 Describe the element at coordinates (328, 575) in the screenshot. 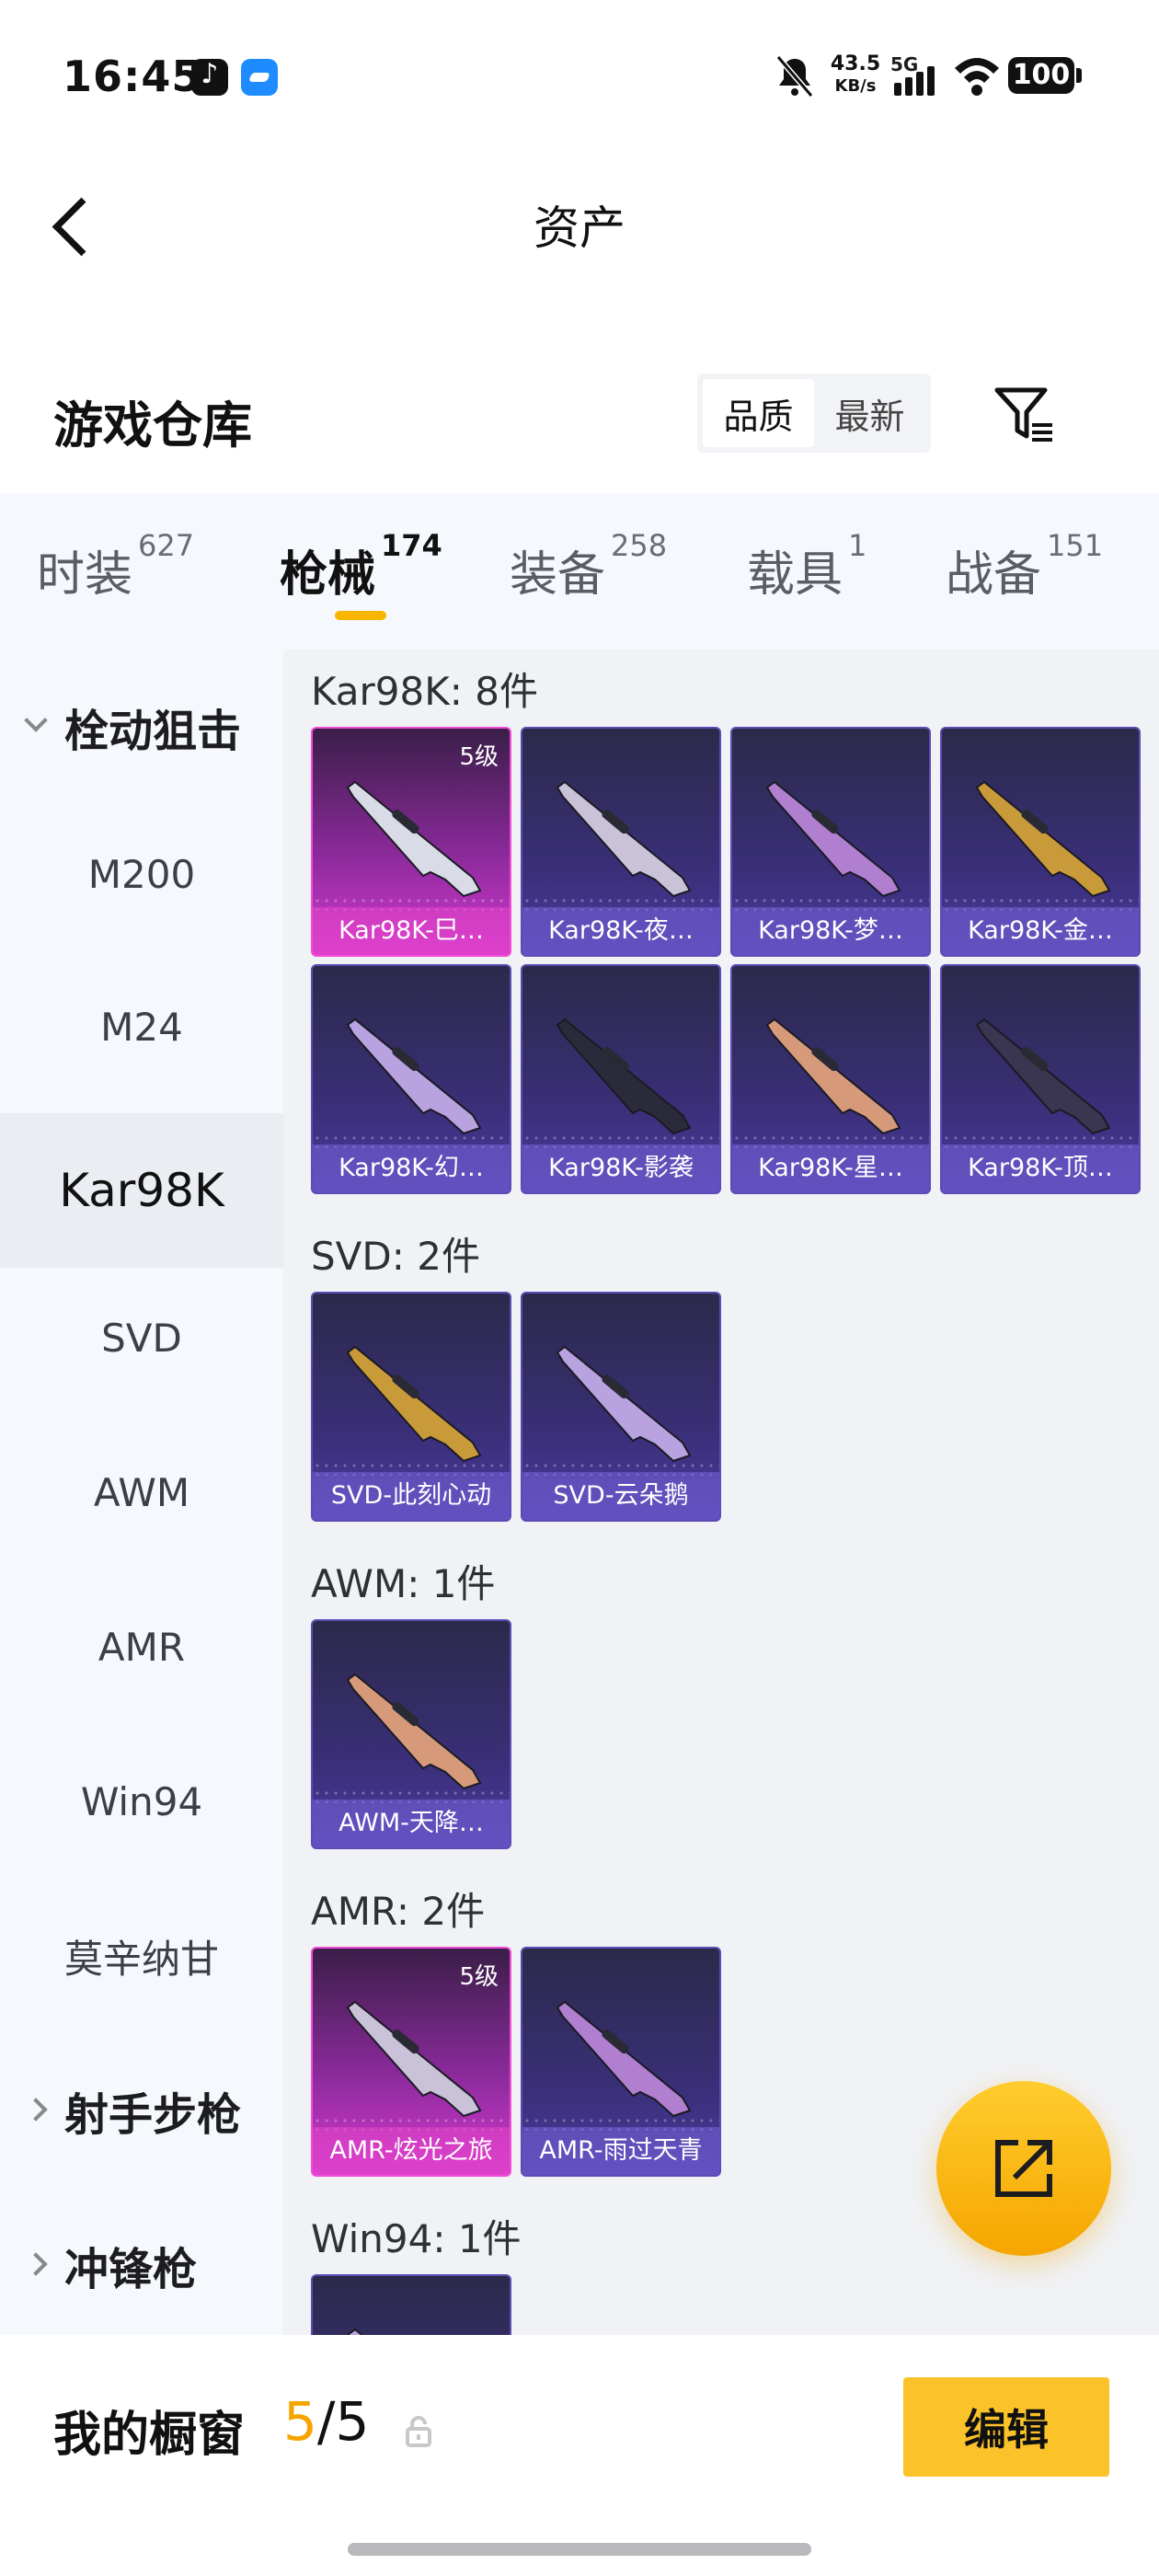

I see `tab-label: 枪械` at that location.